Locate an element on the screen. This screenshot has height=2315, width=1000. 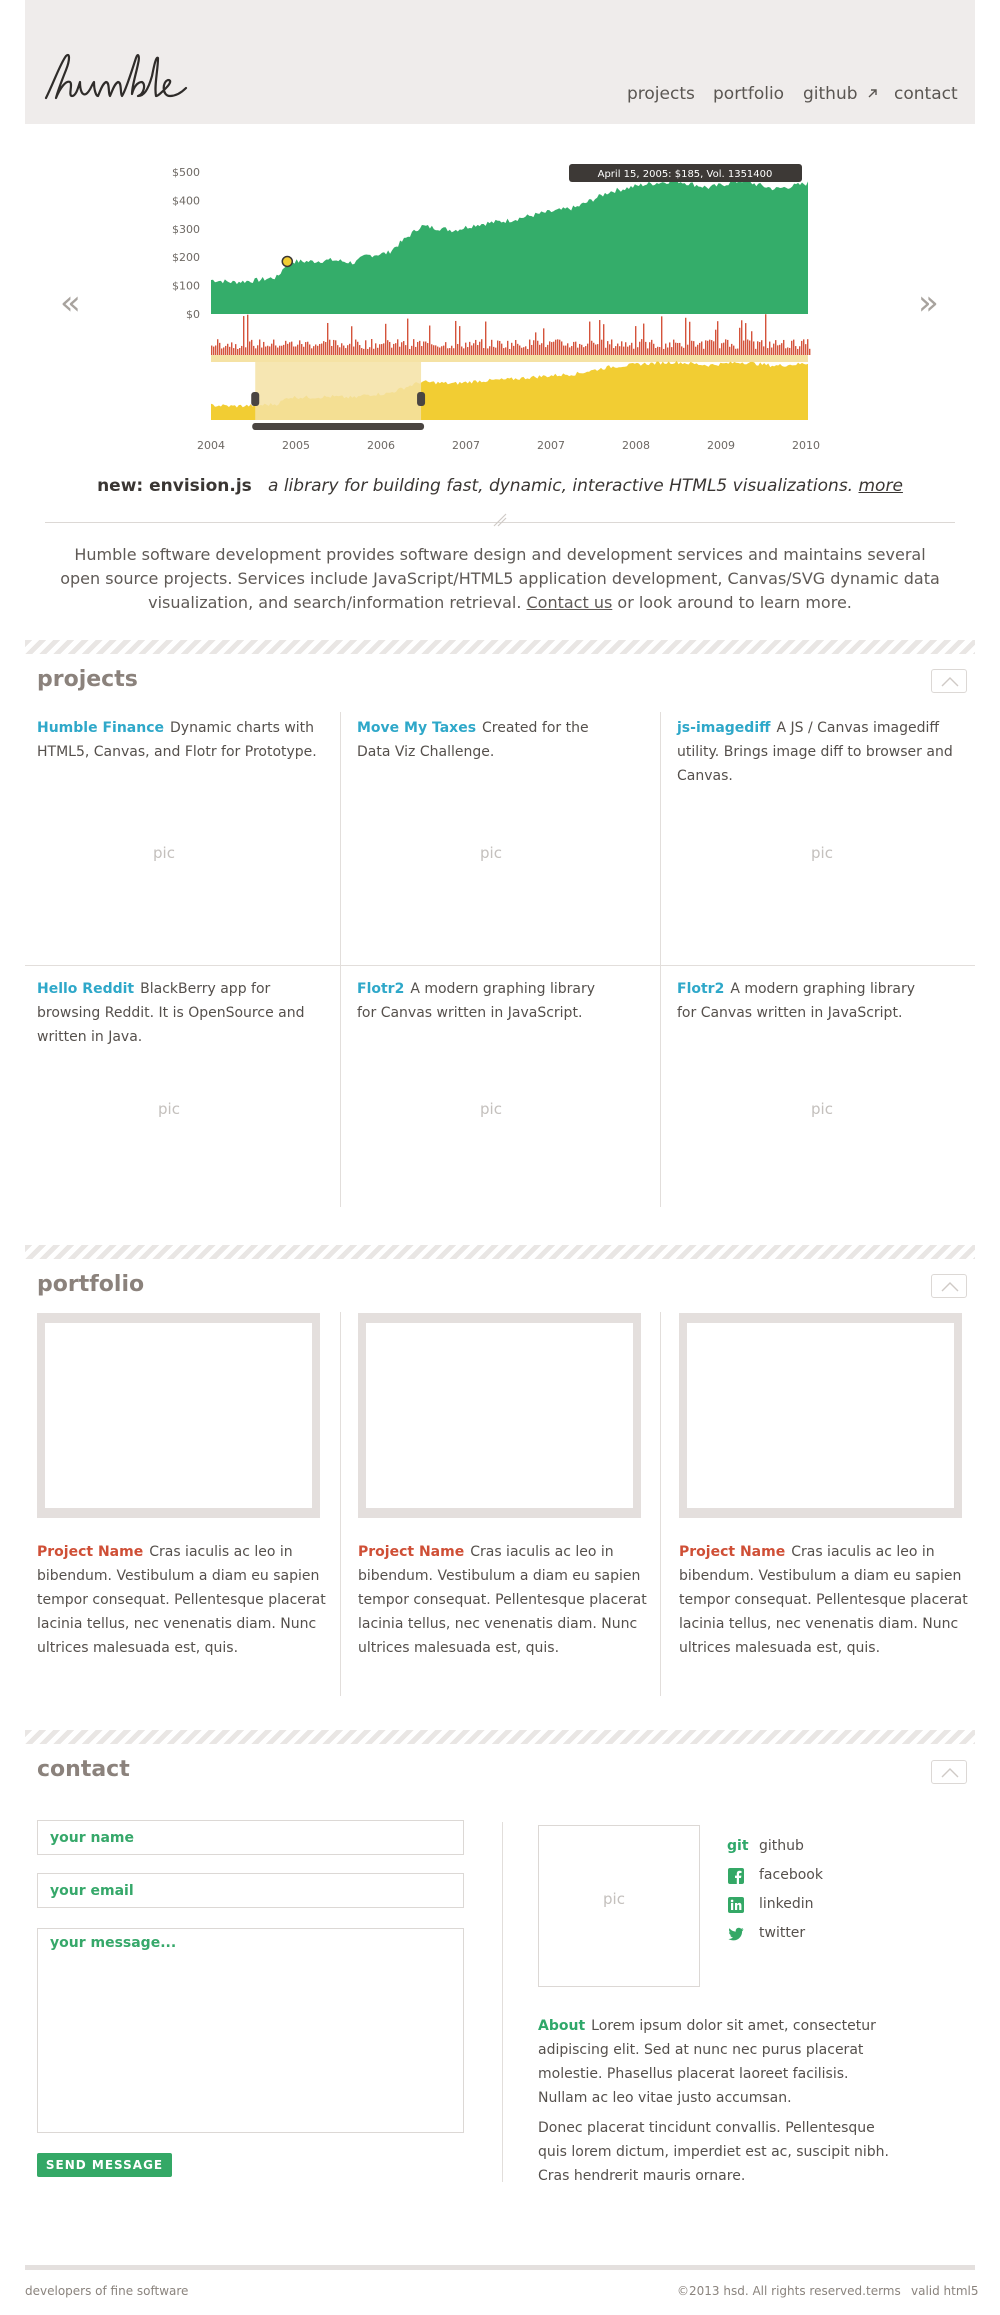
project-title: Humble Finance is located at coordinates (100, 728).